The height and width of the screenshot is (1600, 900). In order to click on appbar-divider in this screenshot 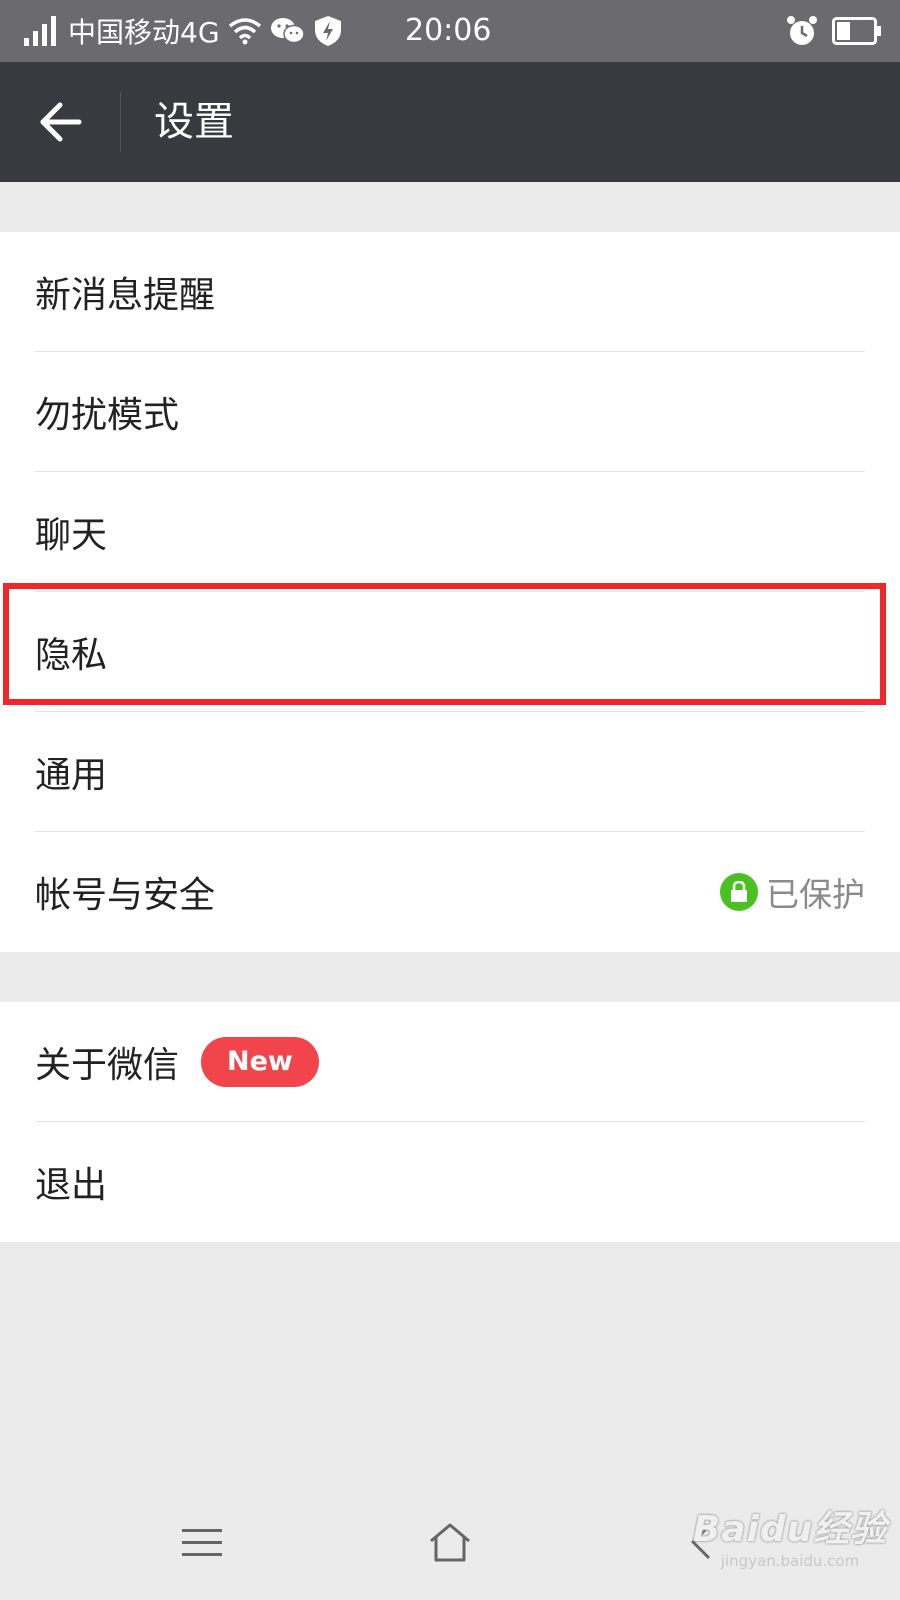, I will do `click(120, 122)`.